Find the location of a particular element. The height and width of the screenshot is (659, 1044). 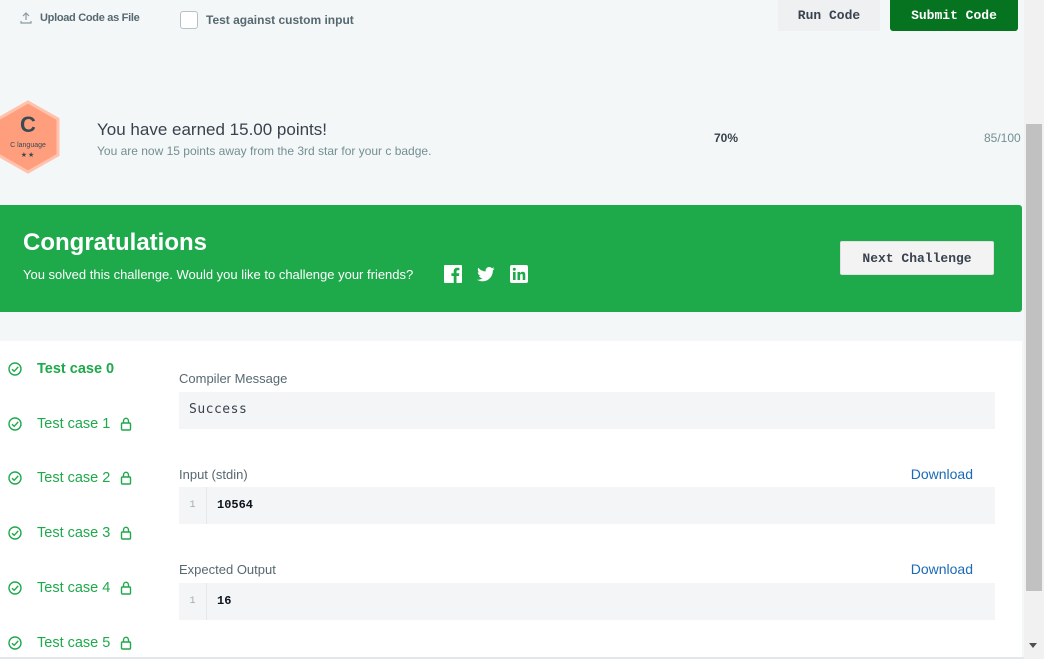

input-stdin-value: 10564 is located at coordinates (235, 505).